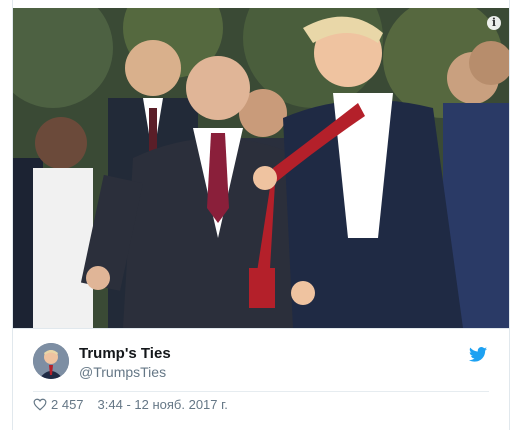 This screenshot has height=430, width=522. I want to click on avatar, so click(51, 361).